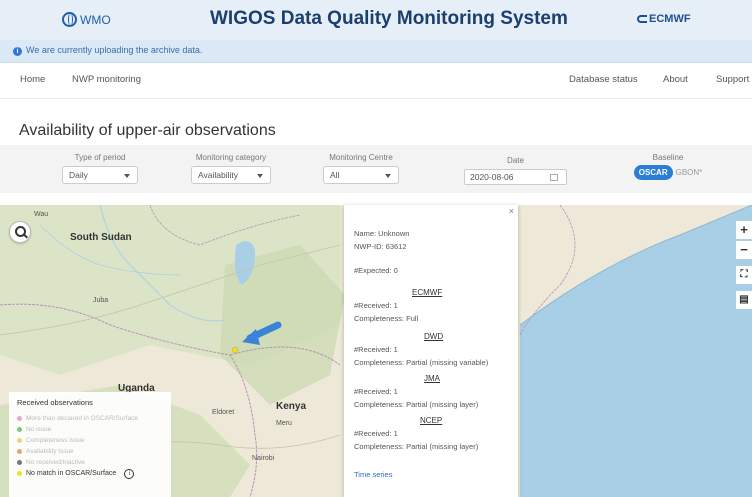 This screenshot has width=752, height=497. I want to click on fullscreen-icon: ⛶, so click(744, 275).